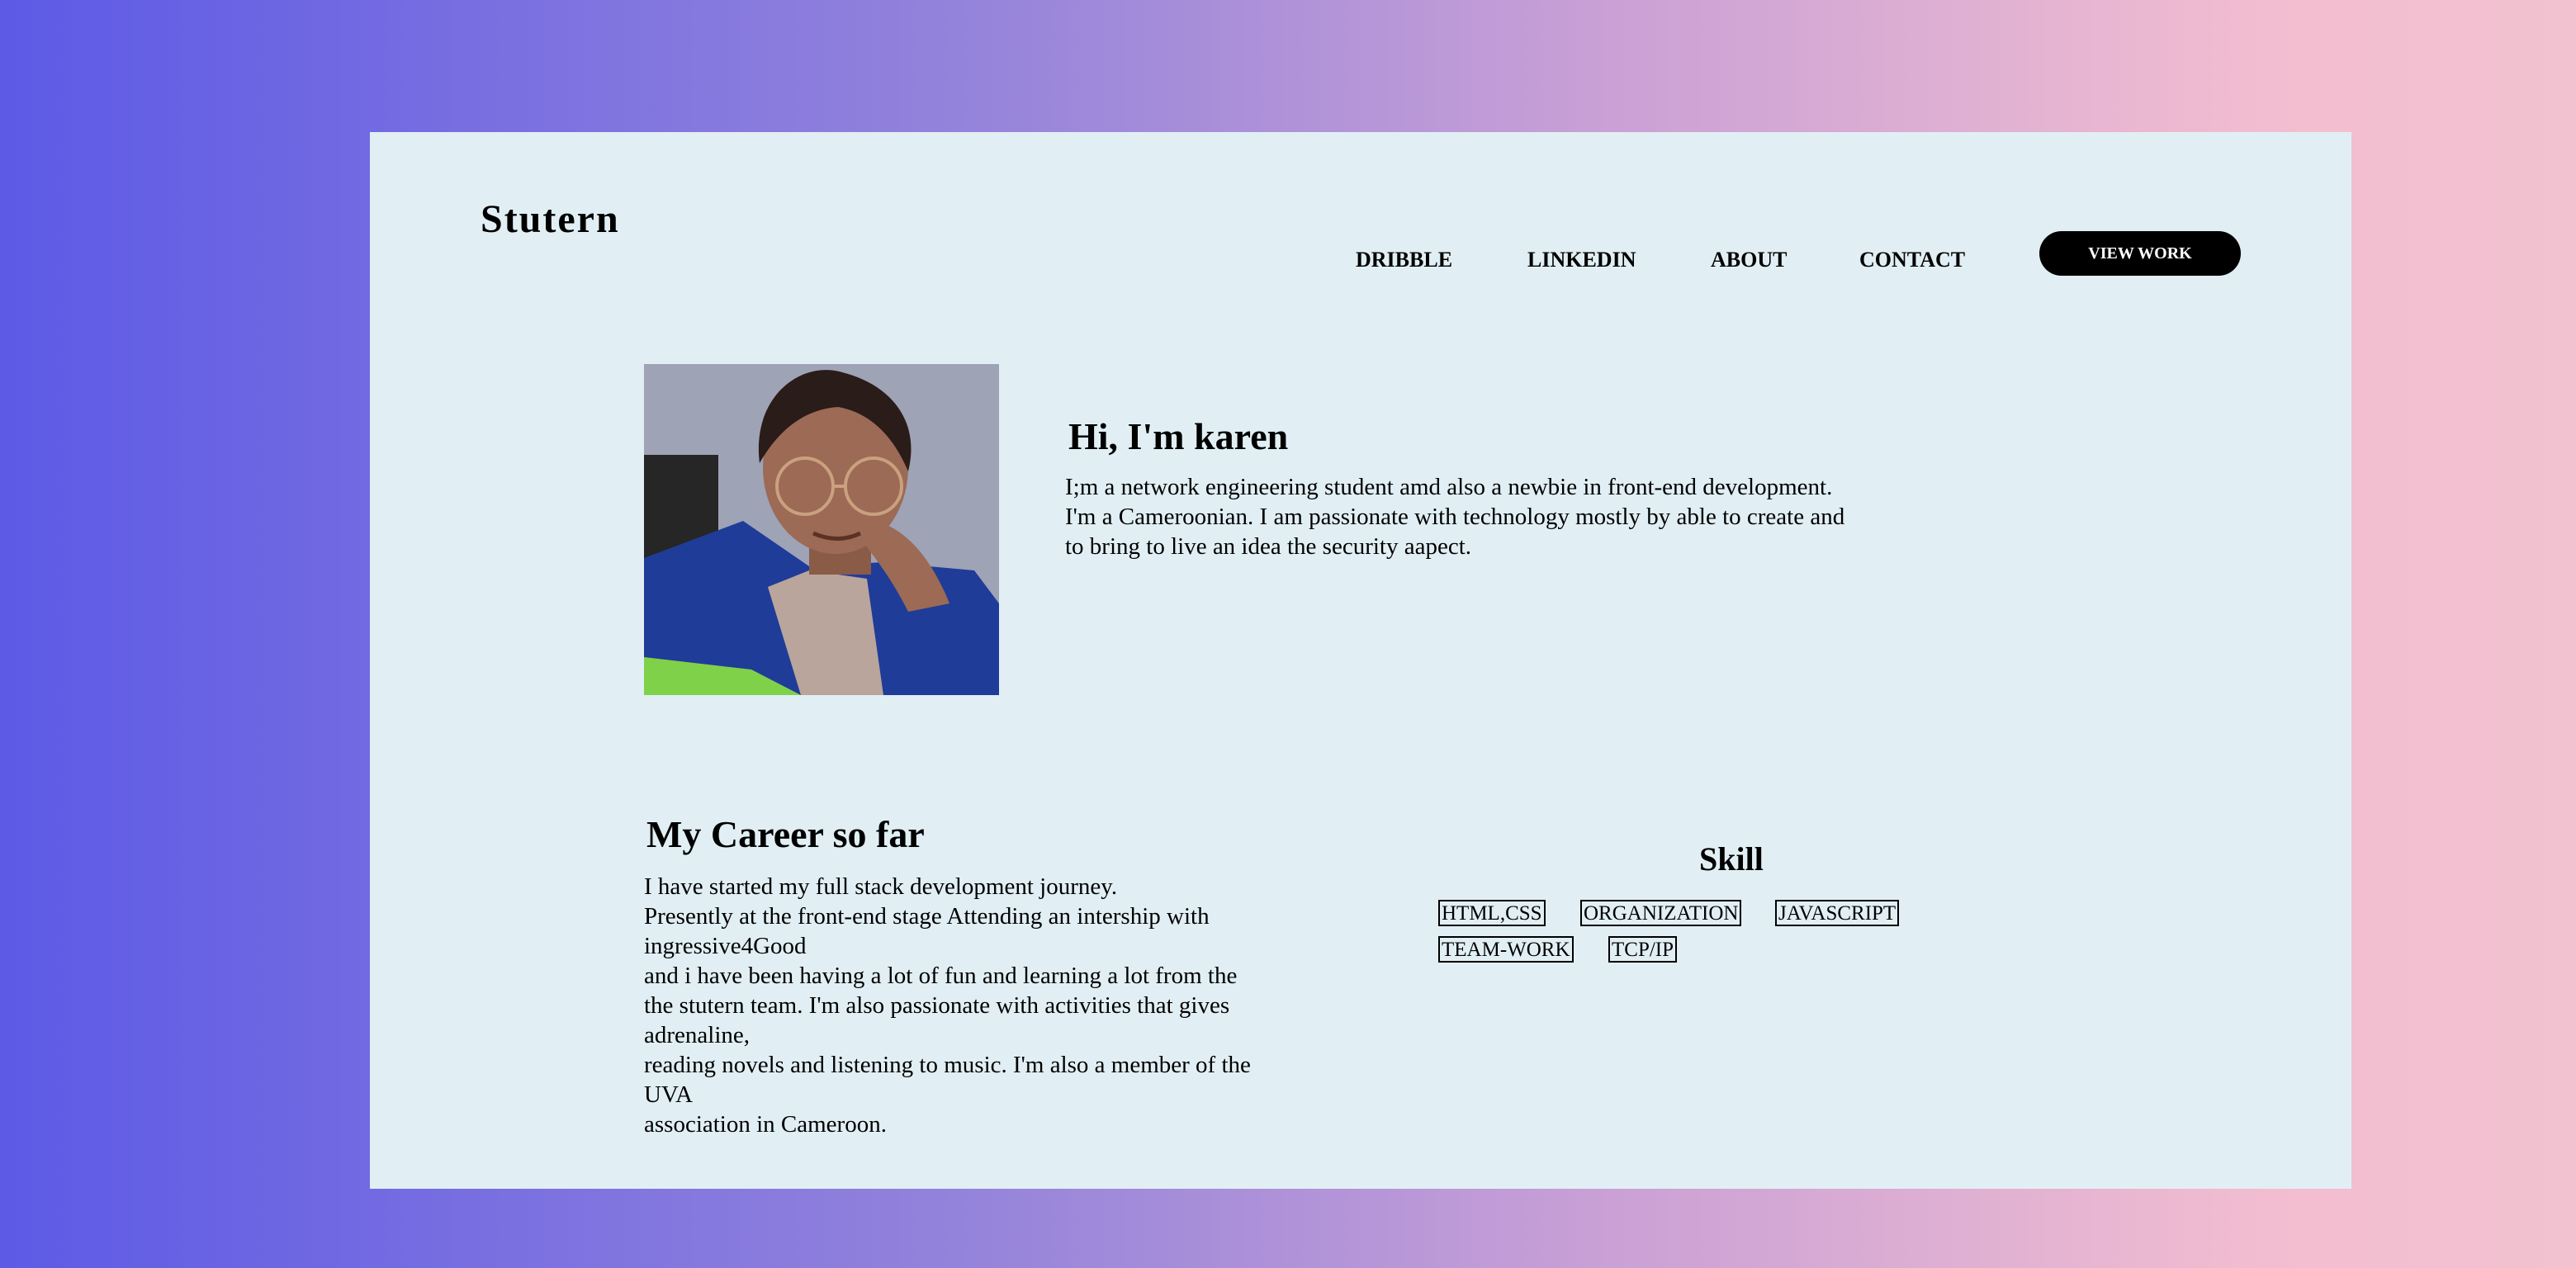  I want to click on skill-tag: JAVASCRIPT, so click(1837, 913).